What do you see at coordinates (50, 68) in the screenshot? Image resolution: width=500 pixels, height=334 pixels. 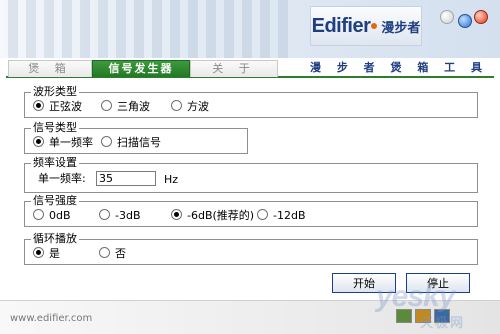 I see `tab-speaker-burn-in: 煲 箱` at bounding box center [50, 68].